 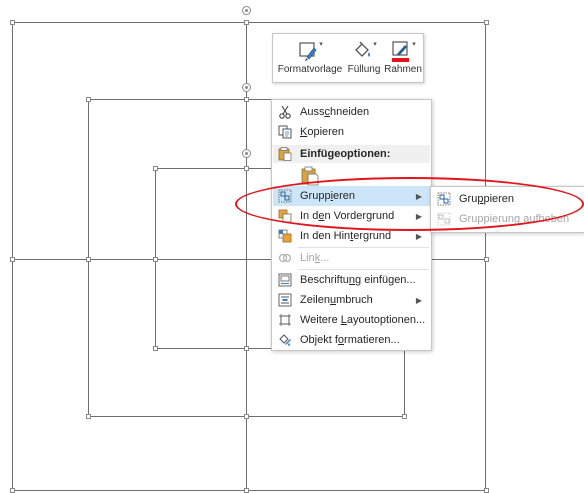 What do you see at coordinates (507, 199) in the screenshot?
I see `submenu-item-group: Gruppieren` at bounding box center [507, 199].